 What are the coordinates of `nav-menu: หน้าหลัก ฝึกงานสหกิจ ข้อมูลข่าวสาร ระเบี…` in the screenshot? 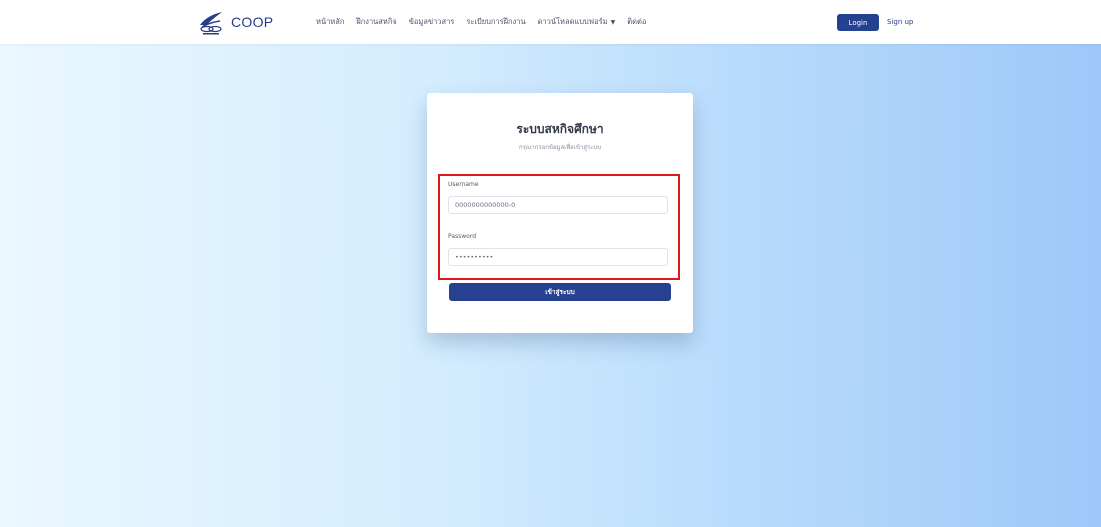 It's located at (487, 22).